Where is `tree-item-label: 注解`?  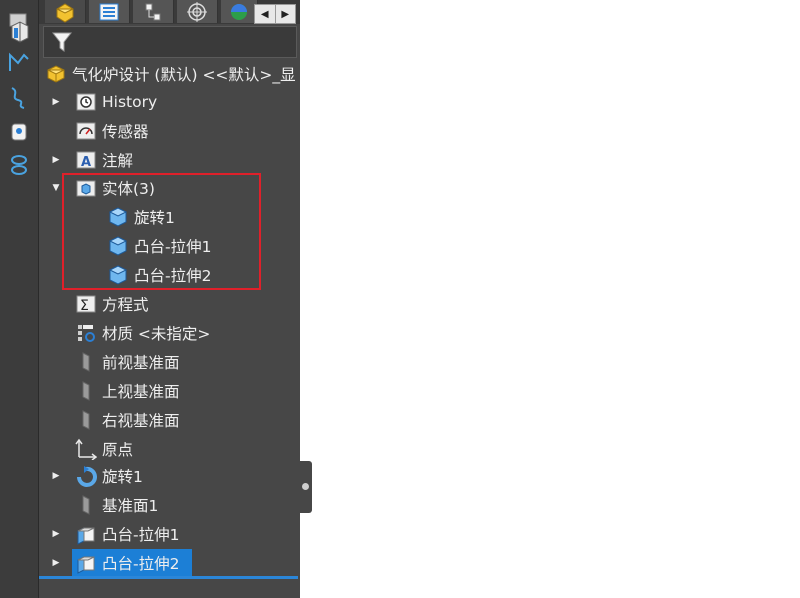 tree-item-label: 注解 is located at coordinates (118, 161).